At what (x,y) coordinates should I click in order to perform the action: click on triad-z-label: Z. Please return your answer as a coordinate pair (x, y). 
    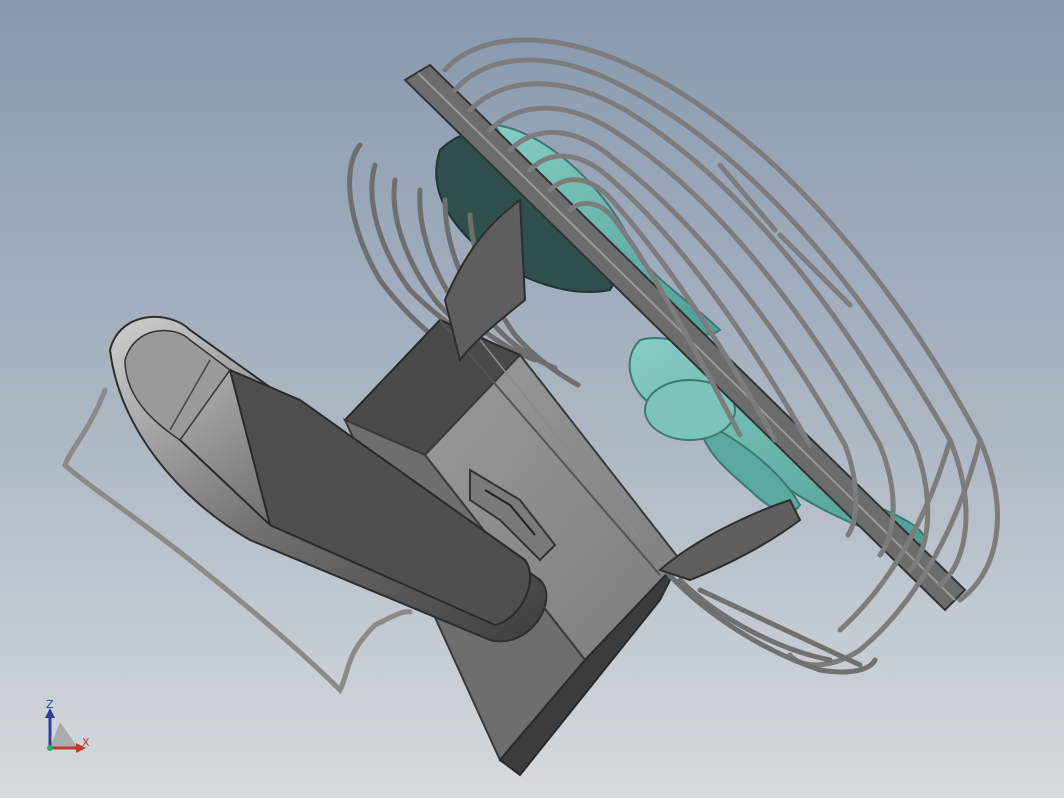
    Looking at the image, I should click on (50, 704).